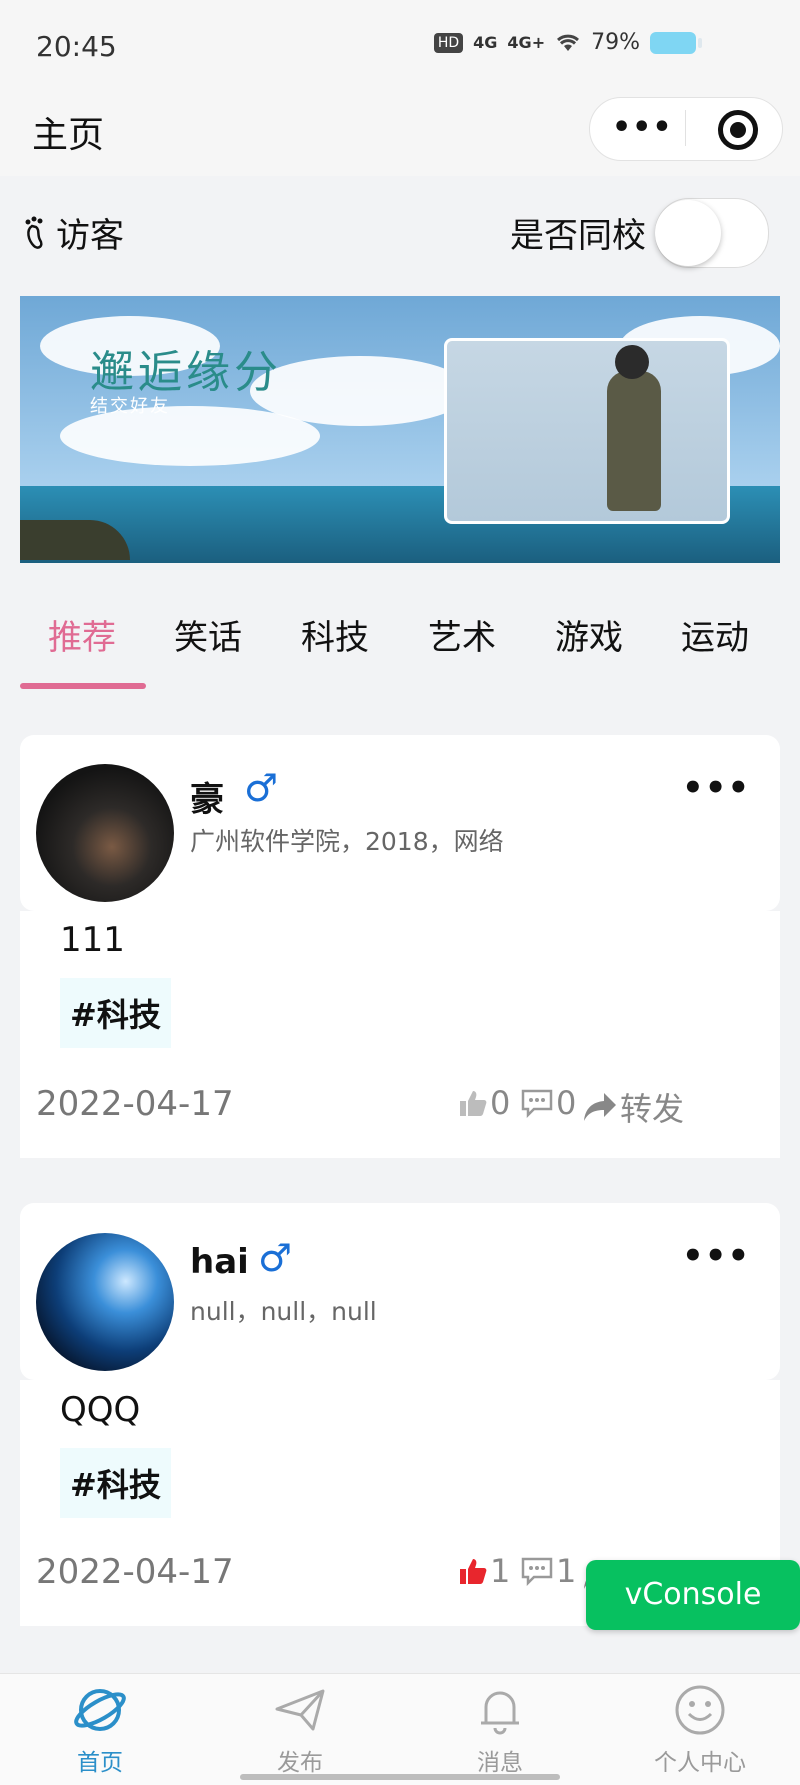 The image size is (800, 1785). Describe the element at coordinates (83, 686) in the screenshot. I see `tab-active-indicator` at that location.